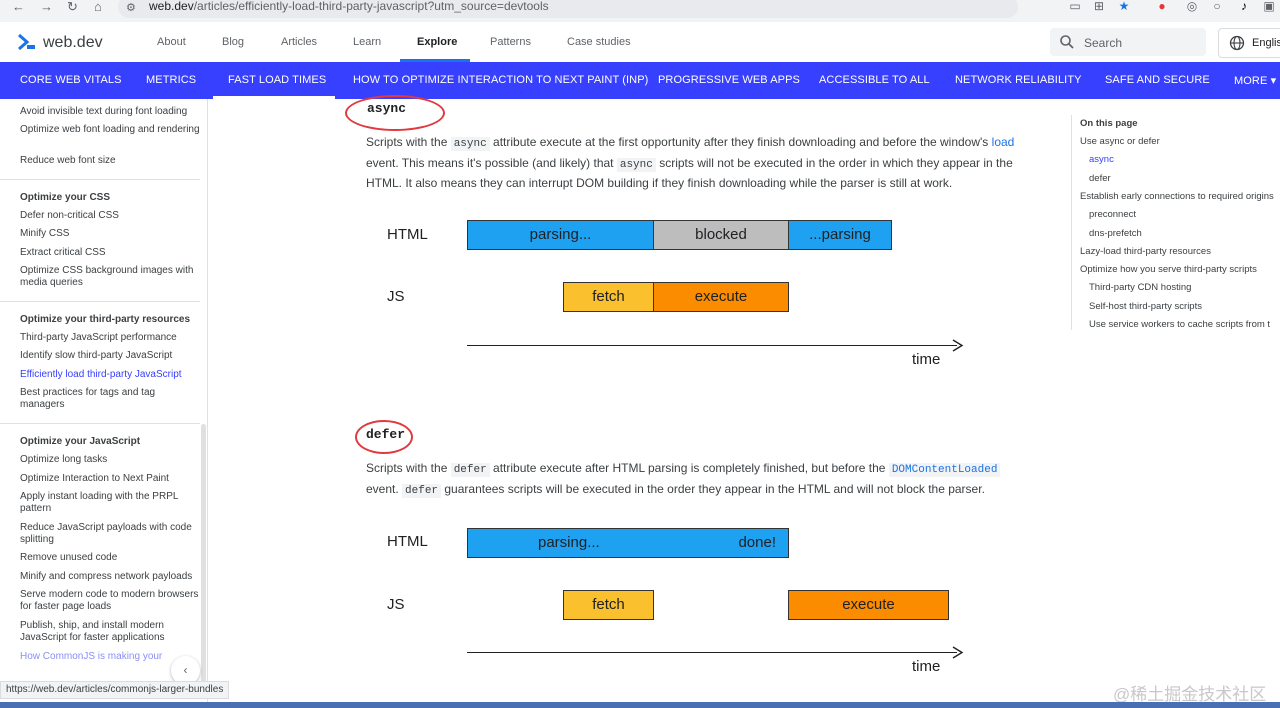  I want to click on done-label: done!, so click(757, 542).